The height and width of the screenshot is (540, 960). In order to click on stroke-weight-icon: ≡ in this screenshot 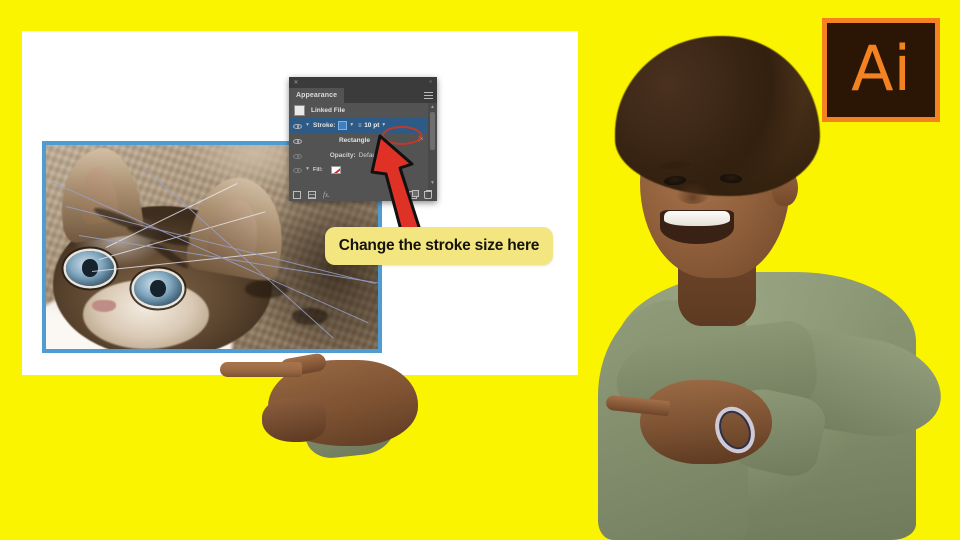, I will do `click(360, 125)`.